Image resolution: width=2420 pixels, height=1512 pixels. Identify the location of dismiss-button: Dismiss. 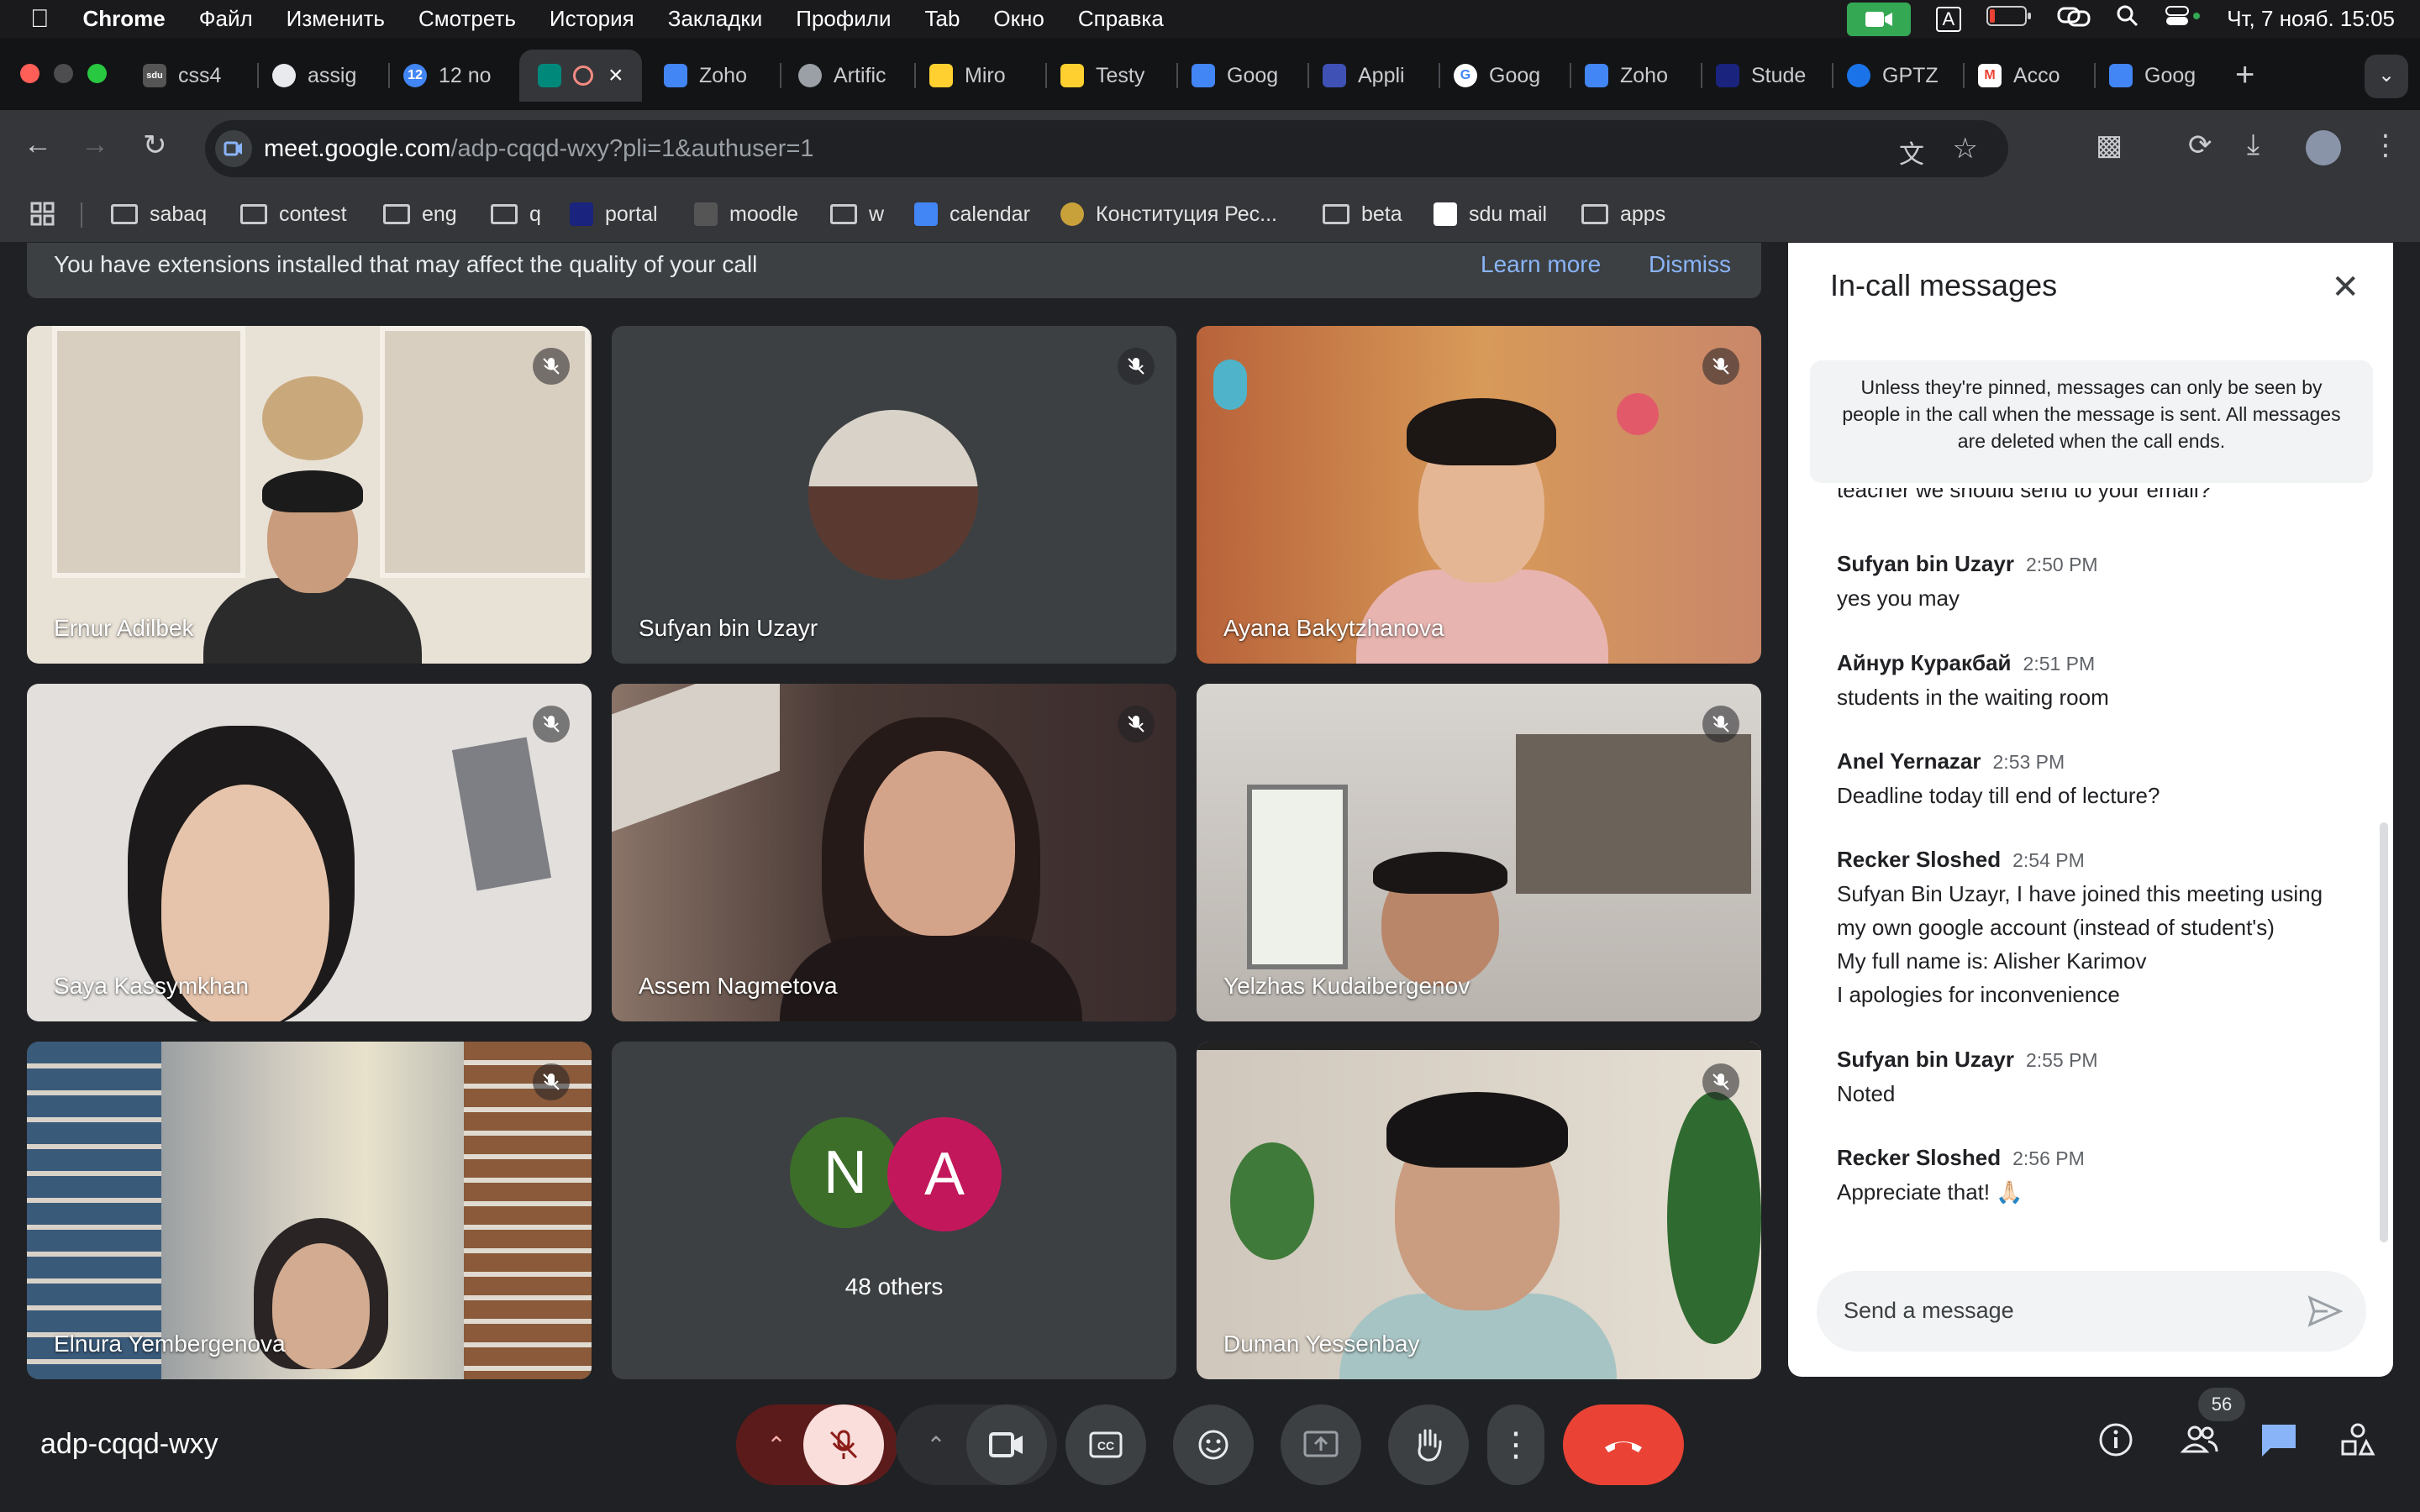
(1690, 264).